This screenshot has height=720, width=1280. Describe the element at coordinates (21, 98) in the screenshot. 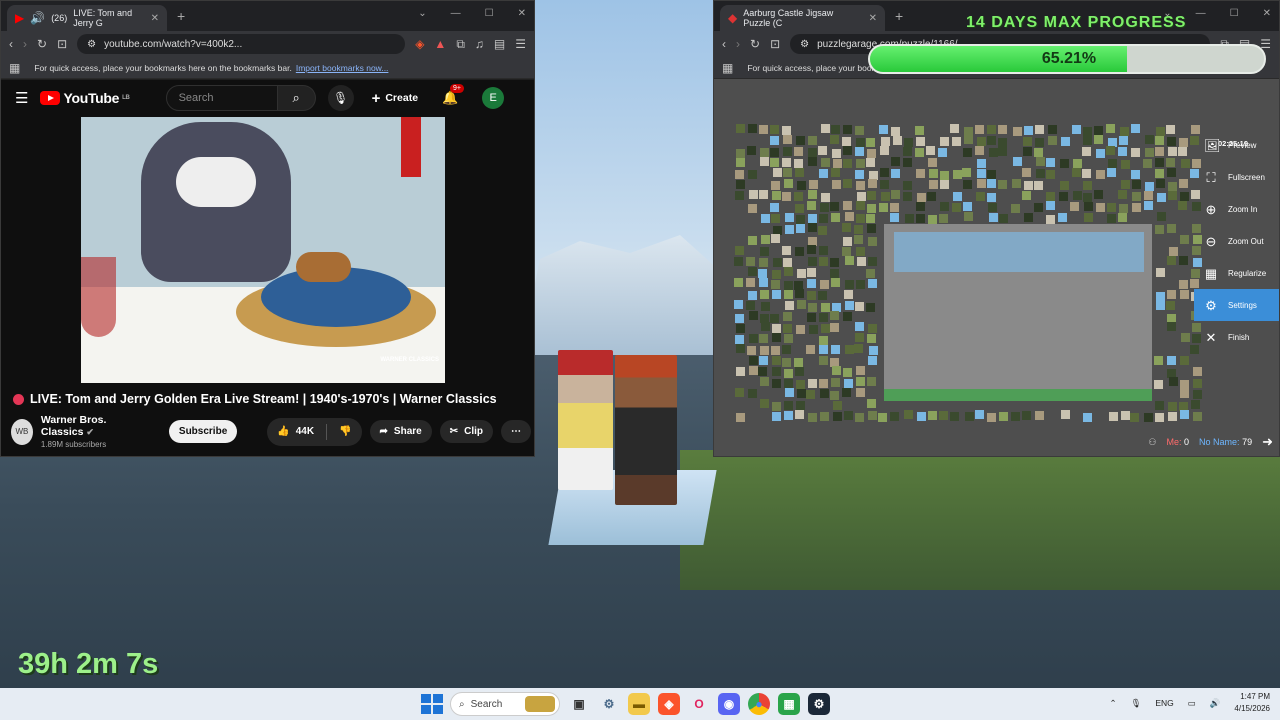

I see `hamburger-menu-icon: ☰` at that location.